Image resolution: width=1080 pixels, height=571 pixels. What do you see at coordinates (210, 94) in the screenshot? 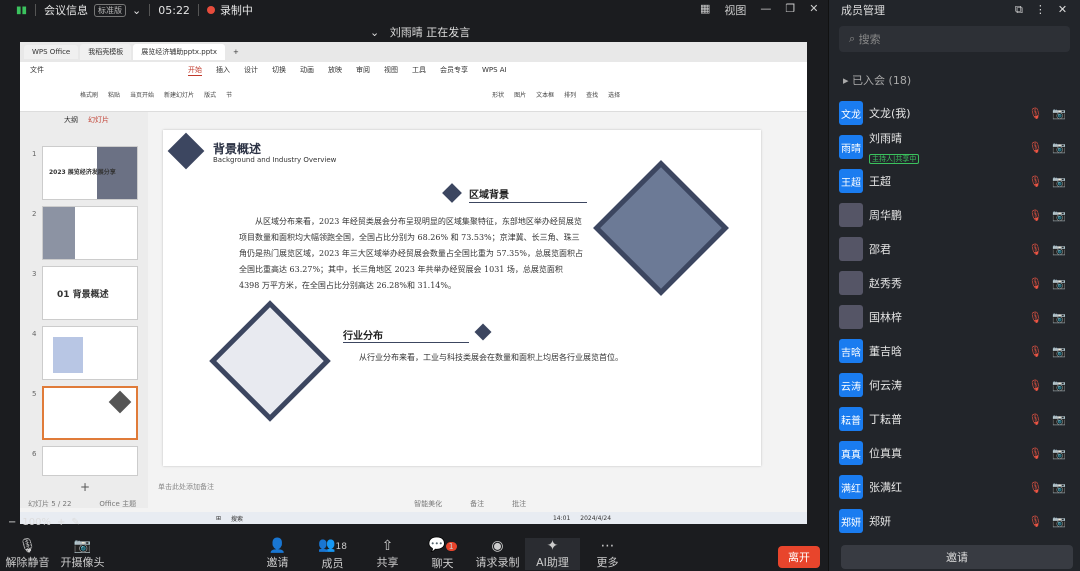
I see `layout-button: 版式` at bounding box center [210, 94].